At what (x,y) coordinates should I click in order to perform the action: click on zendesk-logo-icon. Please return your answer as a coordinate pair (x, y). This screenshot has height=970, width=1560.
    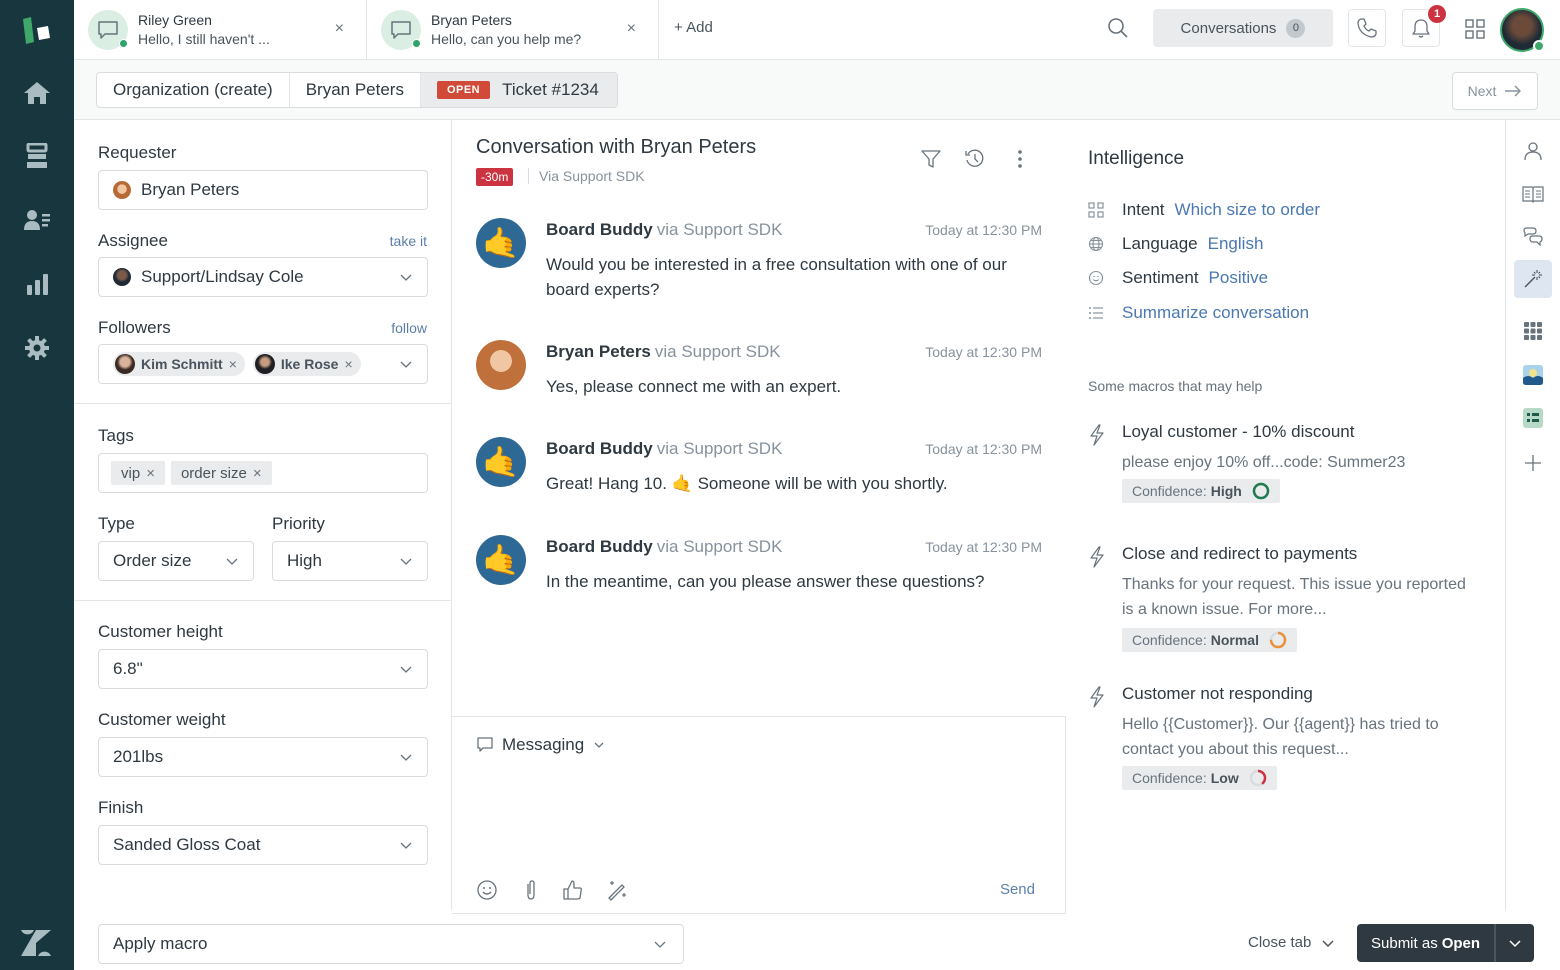
    Looking at the image, I should click on (36, 943).